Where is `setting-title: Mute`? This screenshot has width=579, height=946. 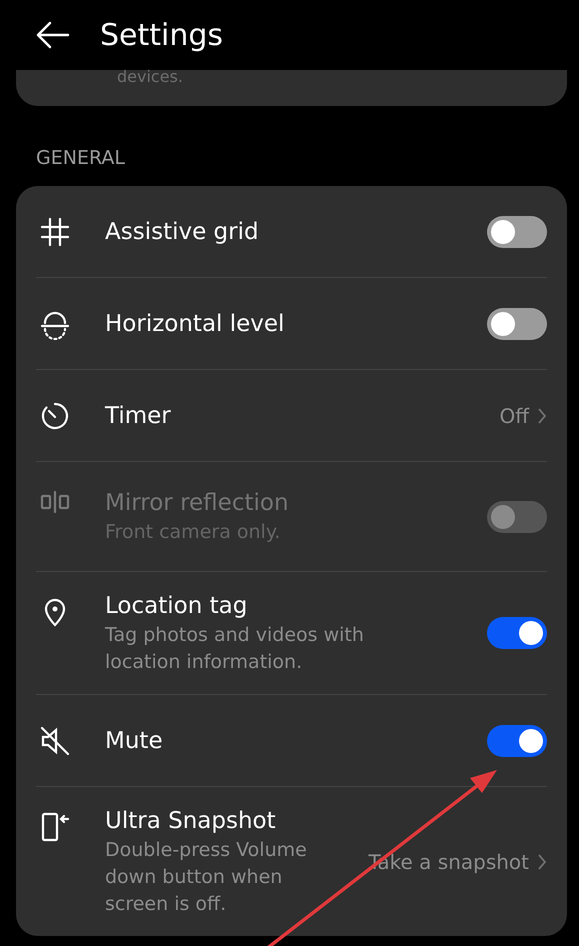
setting-title: Mute is located at coordinates (134, 741).